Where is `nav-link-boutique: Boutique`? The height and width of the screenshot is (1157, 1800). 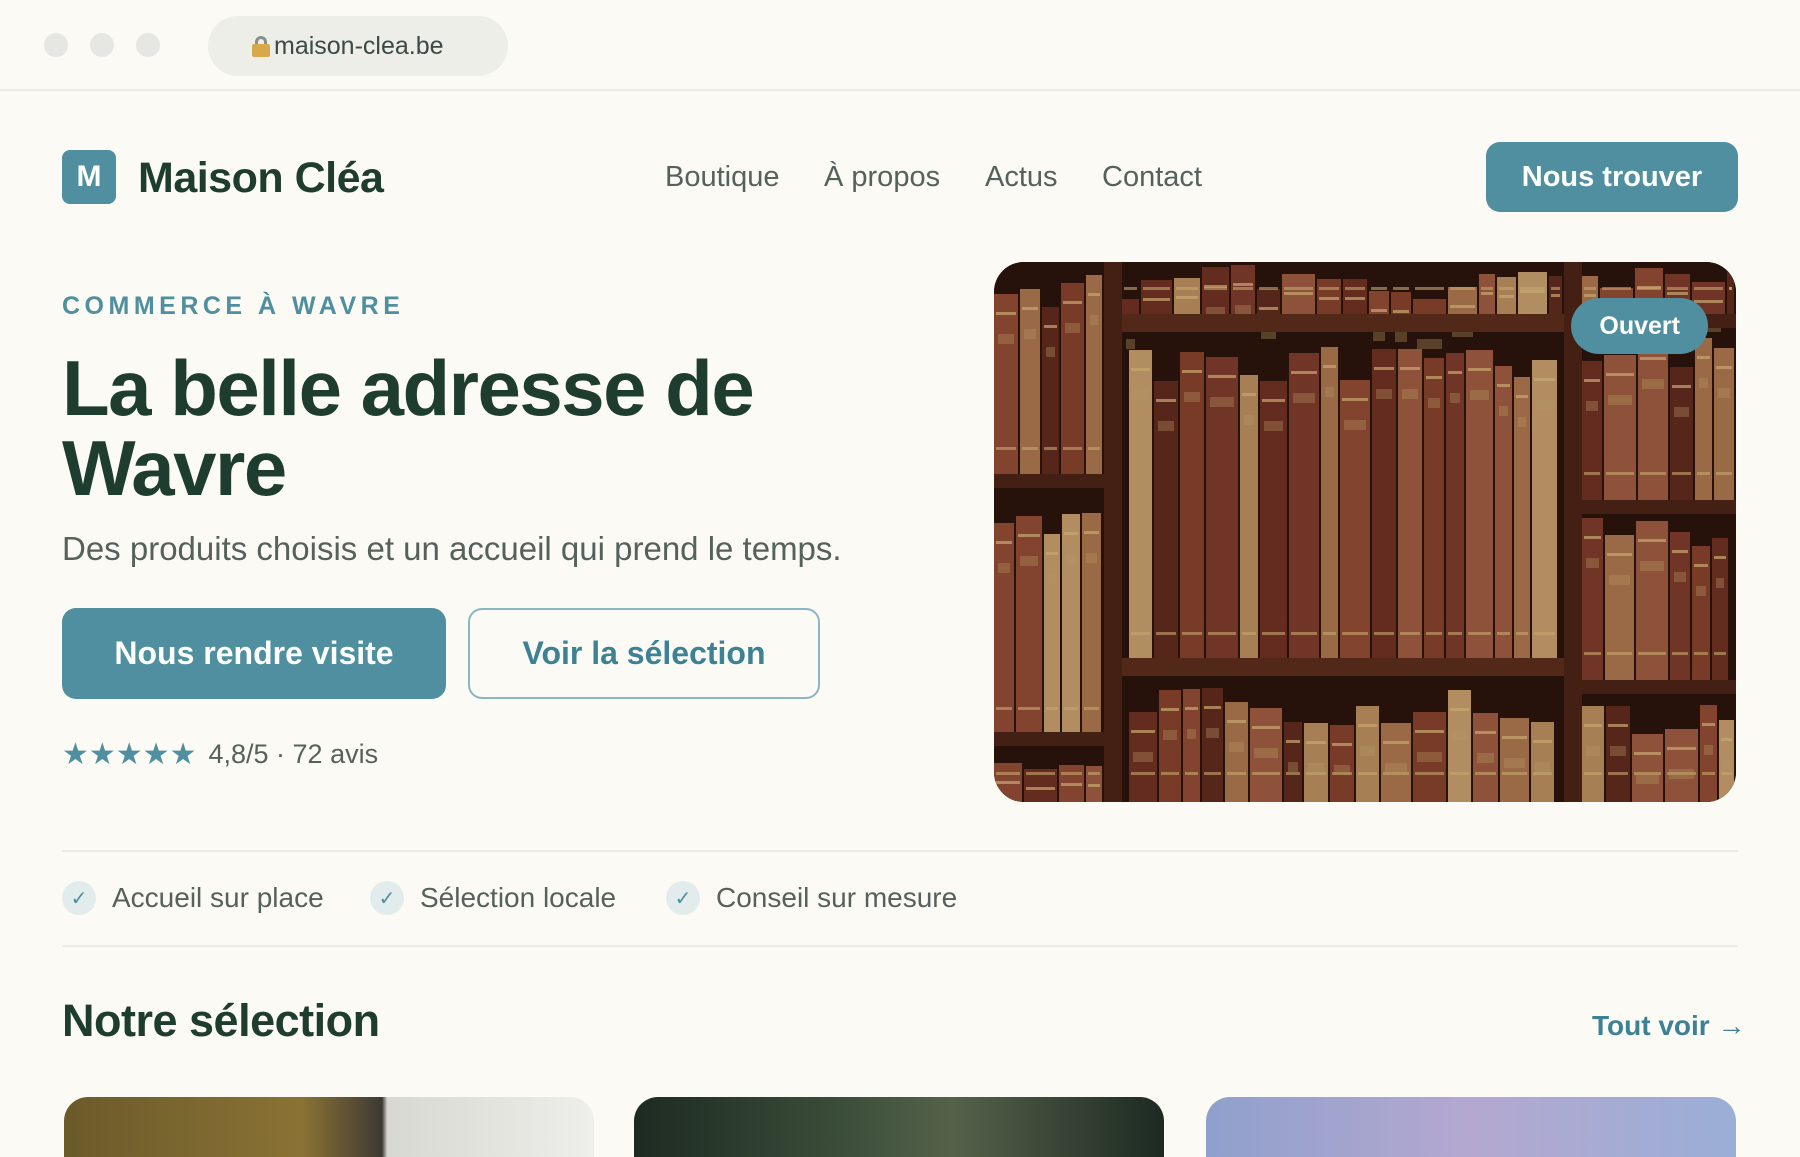
nav-link-boutique: Boutique is located at coordinates (722, 177).